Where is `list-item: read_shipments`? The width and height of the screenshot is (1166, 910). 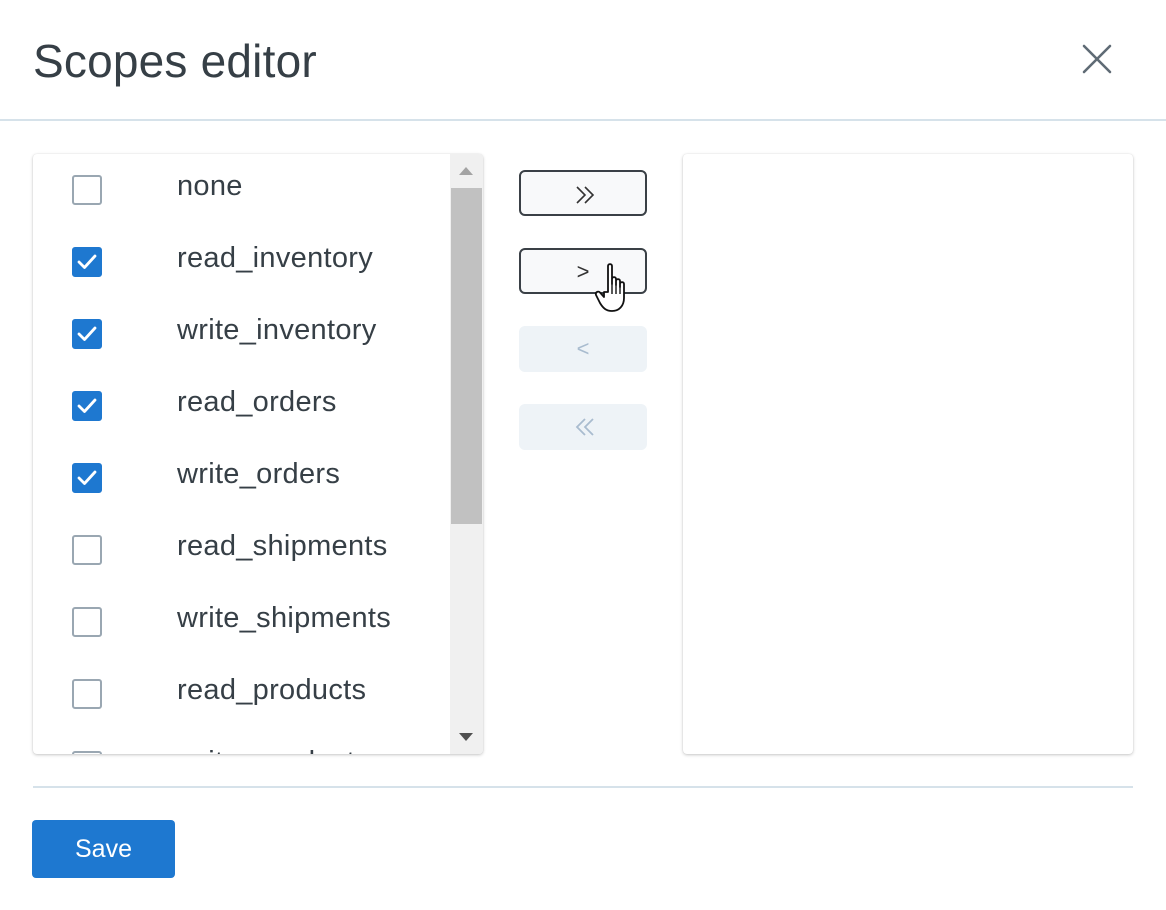
list-item: read_shipments is located at coordinates (241, 550).